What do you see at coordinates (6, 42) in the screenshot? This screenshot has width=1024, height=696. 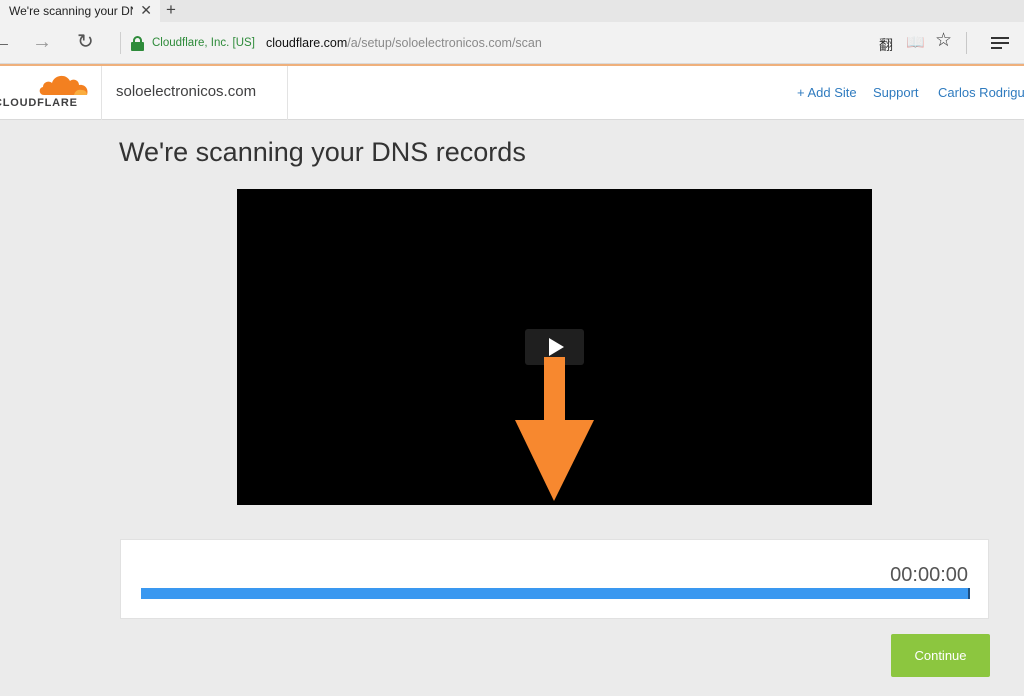 I see `back-icon: ←` at bounding box center [6, 42].